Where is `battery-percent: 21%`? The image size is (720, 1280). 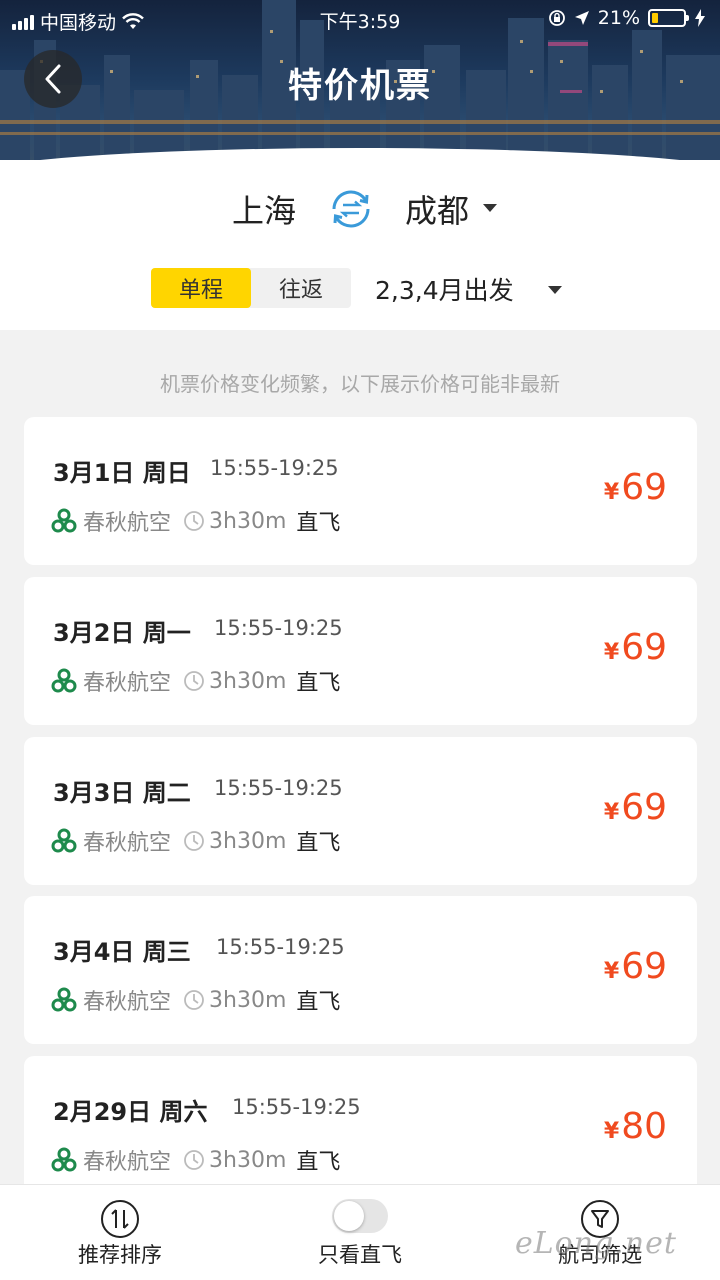
battery-percent: 21% is located at coordinates (618, 18).